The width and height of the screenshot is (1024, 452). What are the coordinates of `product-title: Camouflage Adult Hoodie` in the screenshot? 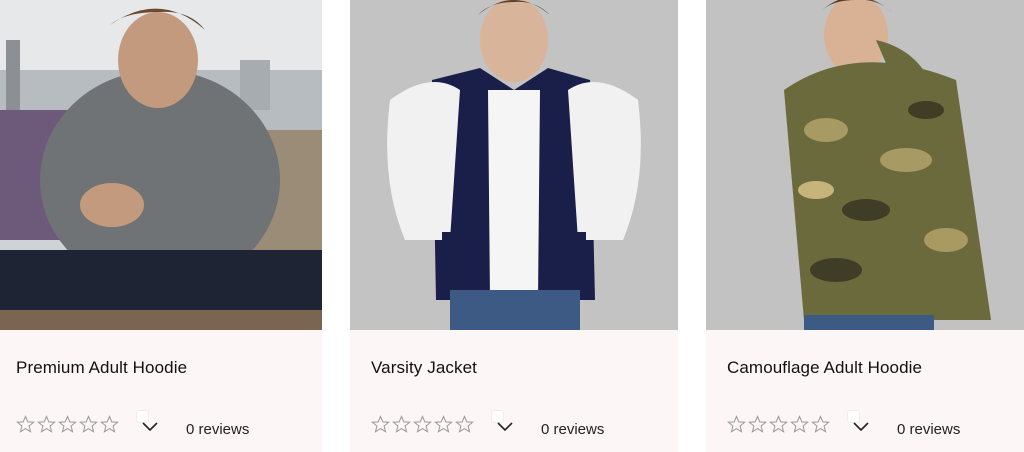 It's located at (824, 368).